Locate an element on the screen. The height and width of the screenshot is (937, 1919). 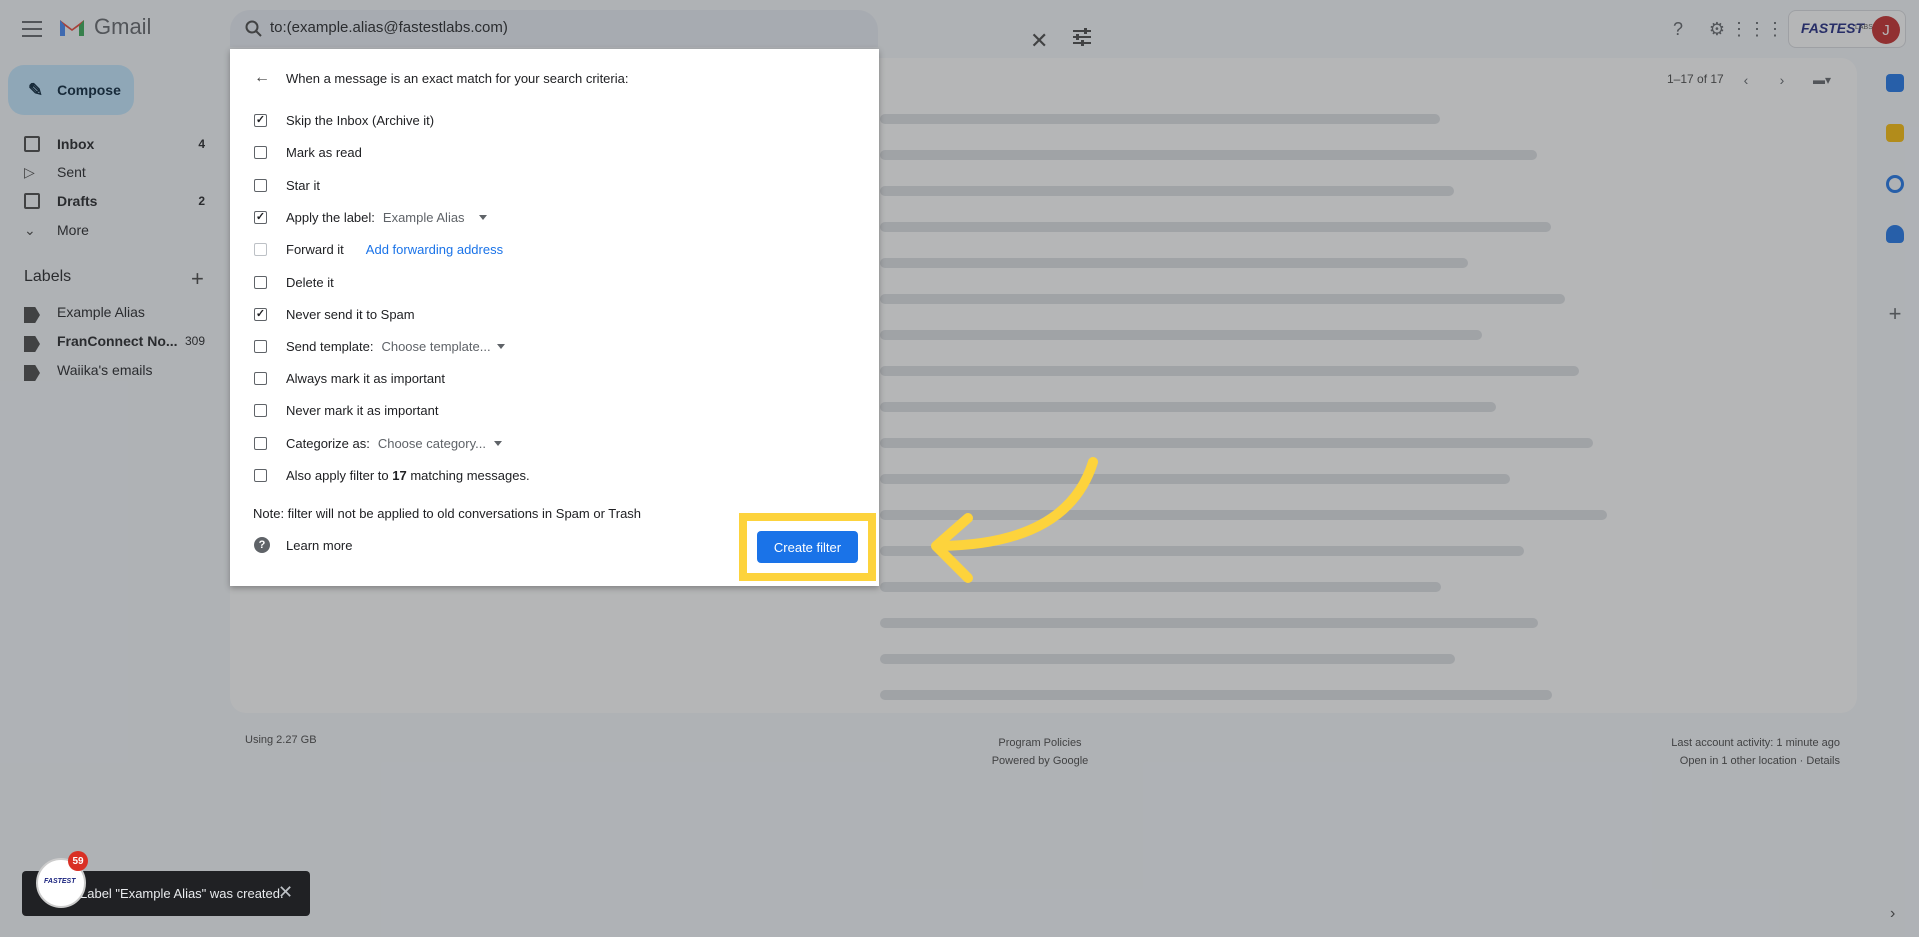
option-apply-label: Apply the label: Example Alias is located at coordinates (370, 217).